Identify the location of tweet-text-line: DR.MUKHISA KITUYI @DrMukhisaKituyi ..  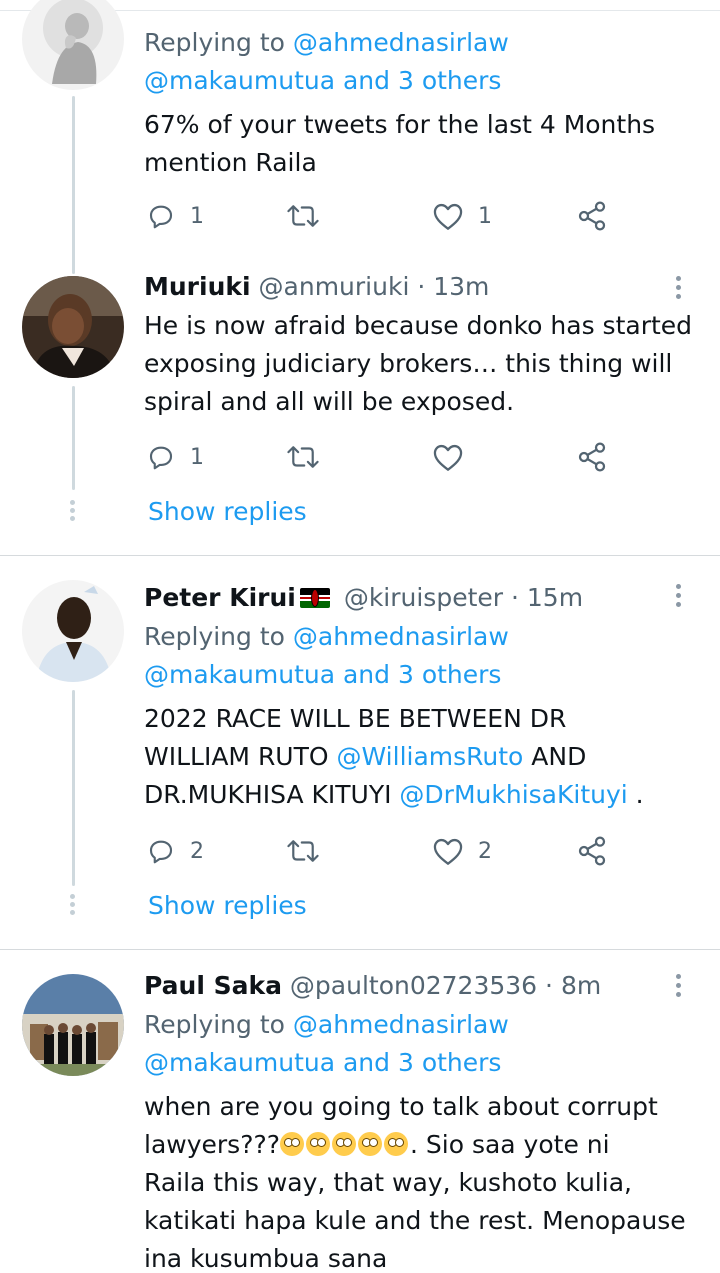
(394, 795).